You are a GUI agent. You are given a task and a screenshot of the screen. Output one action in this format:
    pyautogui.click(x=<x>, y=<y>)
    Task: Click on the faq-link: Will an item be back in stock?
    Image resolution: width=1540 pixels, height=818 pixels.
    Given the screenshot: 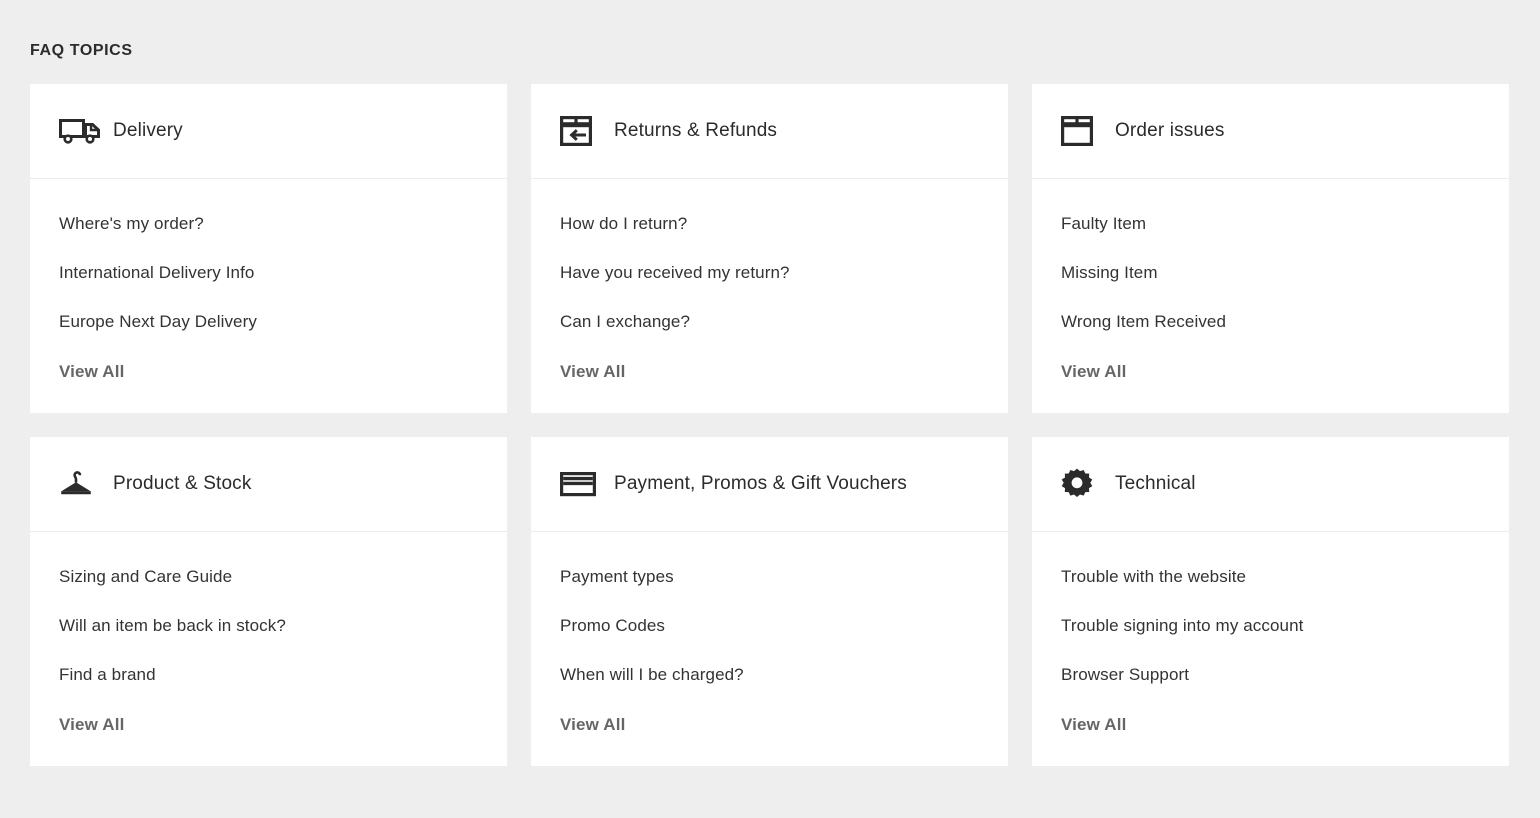 What is the action you would take?
    pyautogui.click(x=268, y=626)
    